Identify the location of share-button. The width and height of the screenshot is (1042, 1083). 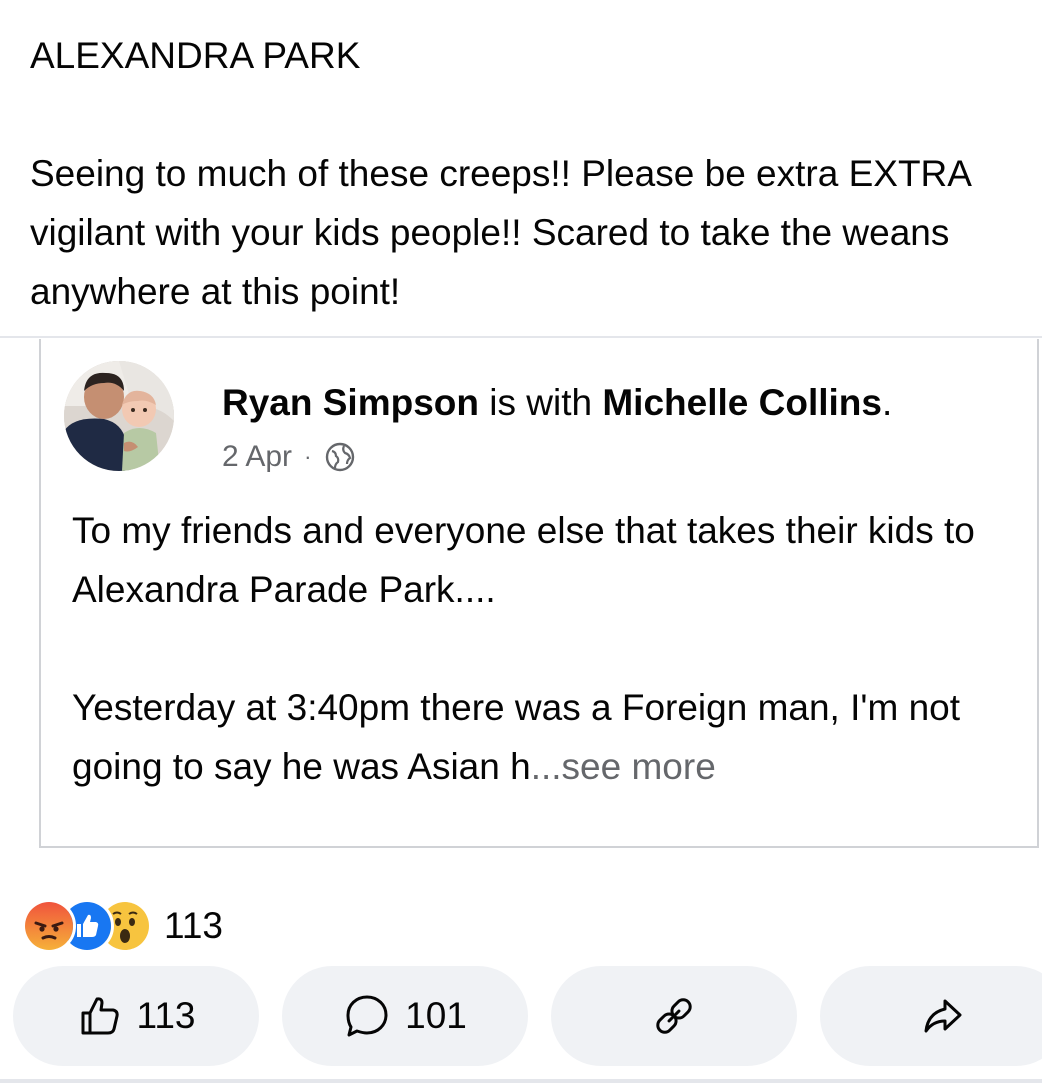
(931, 1016).